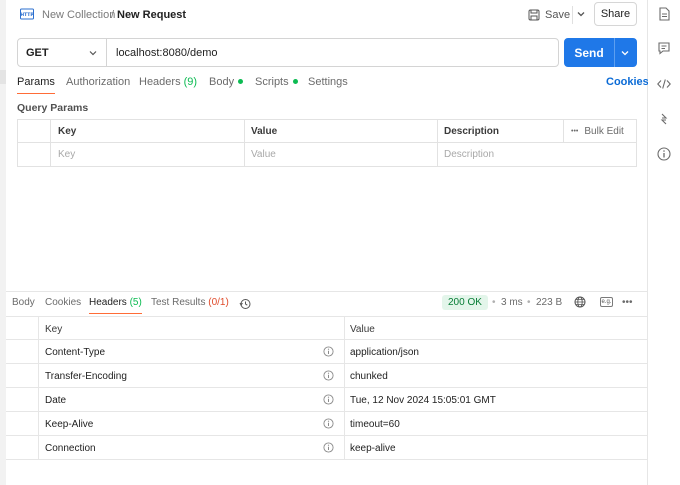  What do you see at coordinates (63, 302) in the screenshot?
I see `response-tab-cookies: Cookies` at bounding box center [63, 302].